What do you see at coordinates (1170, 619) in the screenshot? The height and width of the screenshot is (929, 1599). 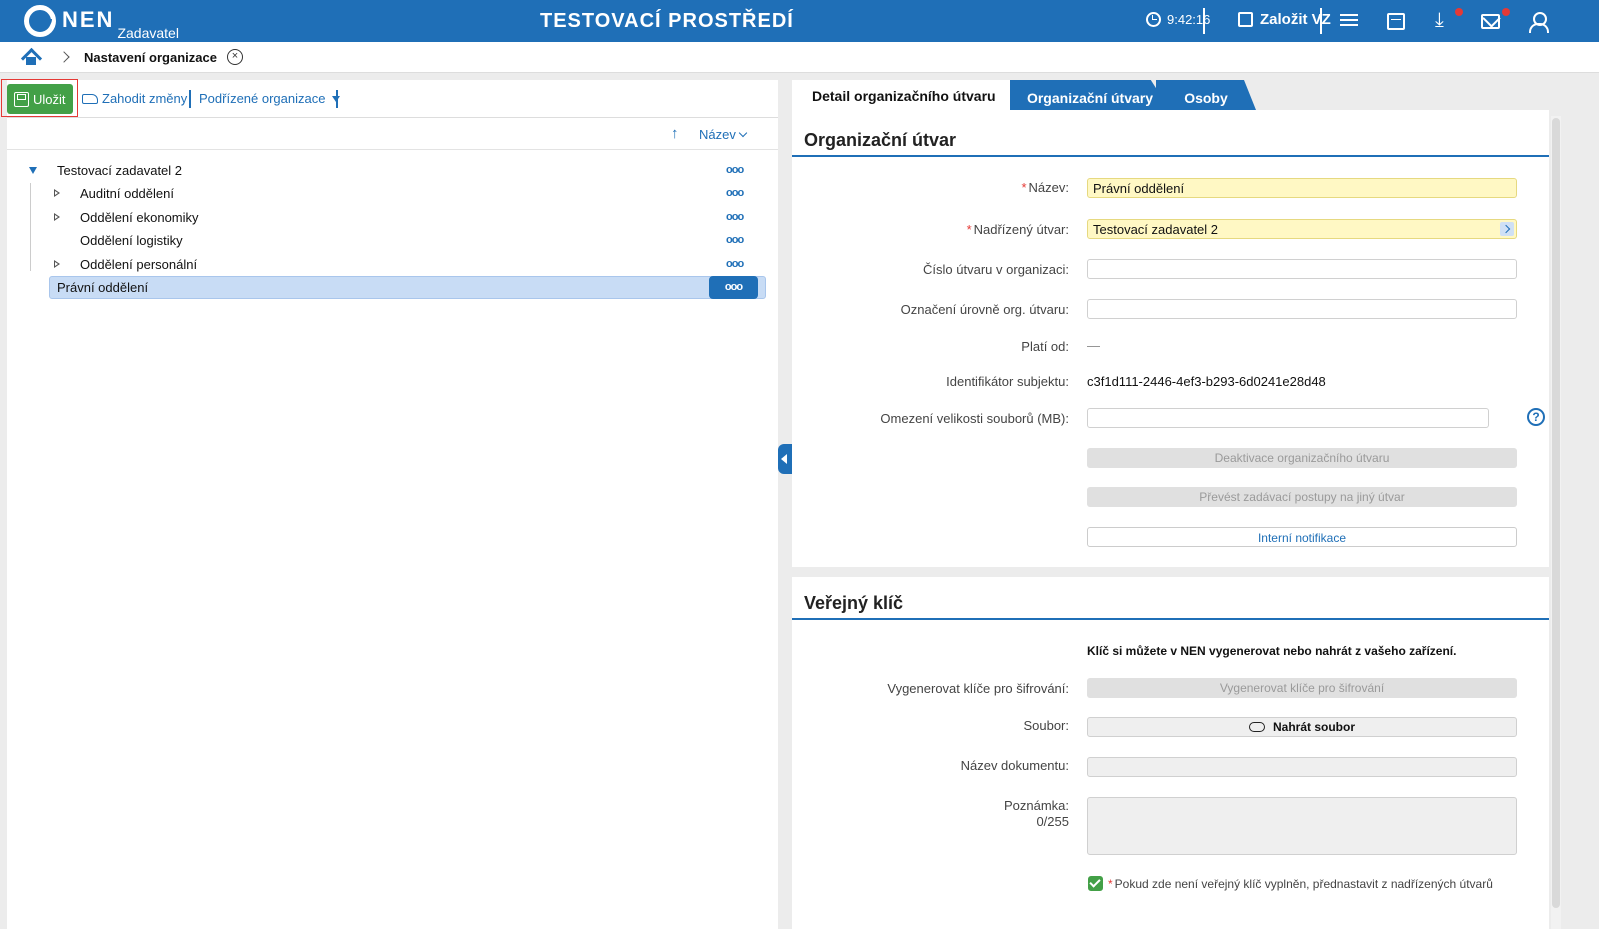 I see `section-divider` at bounding box center [1170, 619].